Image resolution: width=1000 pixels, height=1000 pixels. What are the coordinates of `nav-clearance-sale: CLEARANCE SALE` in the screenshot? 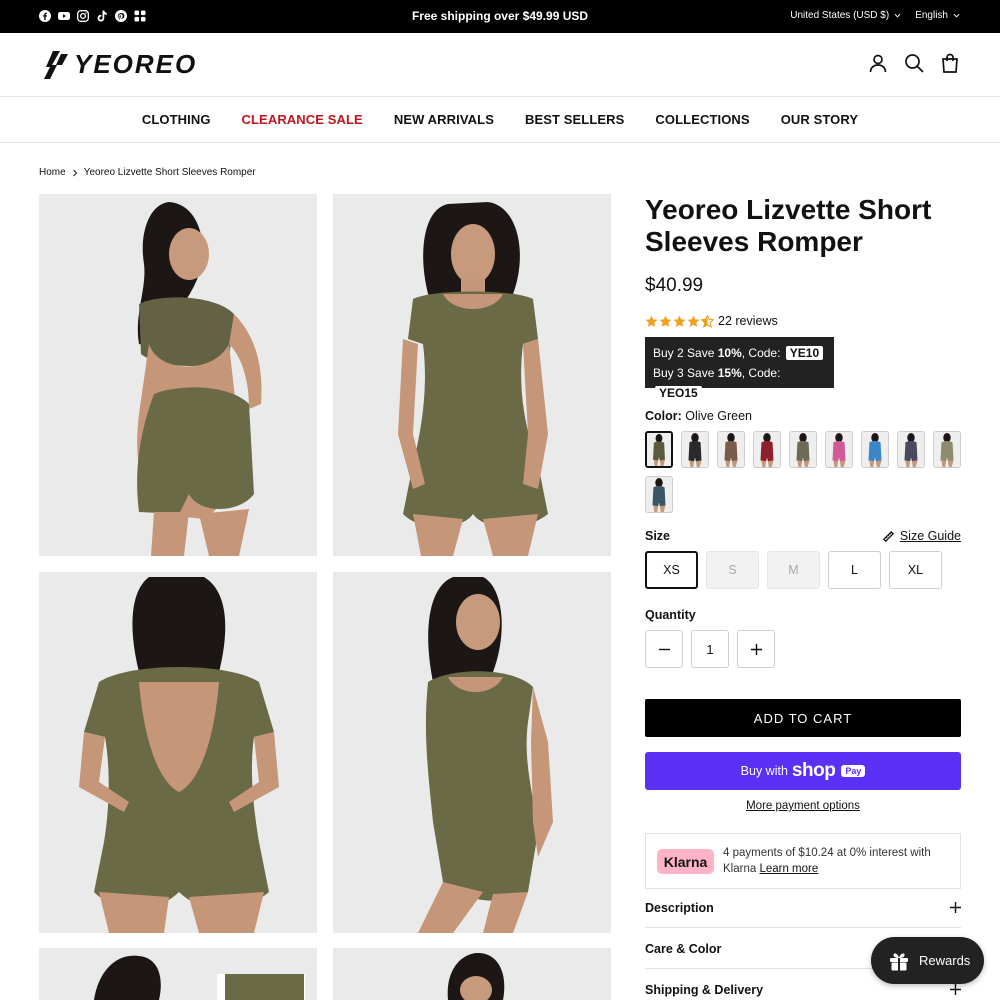 It's located at (302, 119).